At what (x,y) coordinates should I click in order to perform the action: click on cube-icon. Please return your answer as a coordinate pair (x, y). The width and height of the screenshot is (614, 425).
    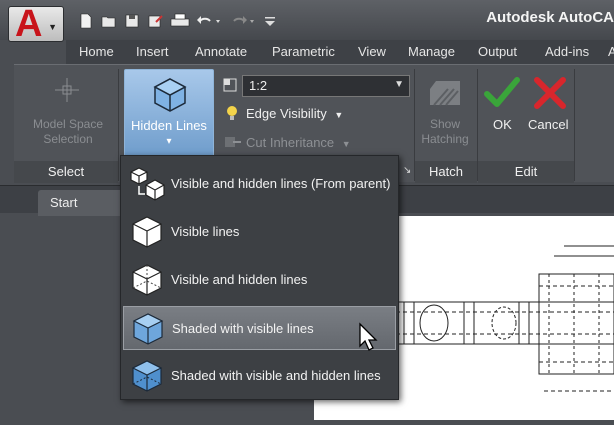
    Looking at the image, I should click on (170, 95).